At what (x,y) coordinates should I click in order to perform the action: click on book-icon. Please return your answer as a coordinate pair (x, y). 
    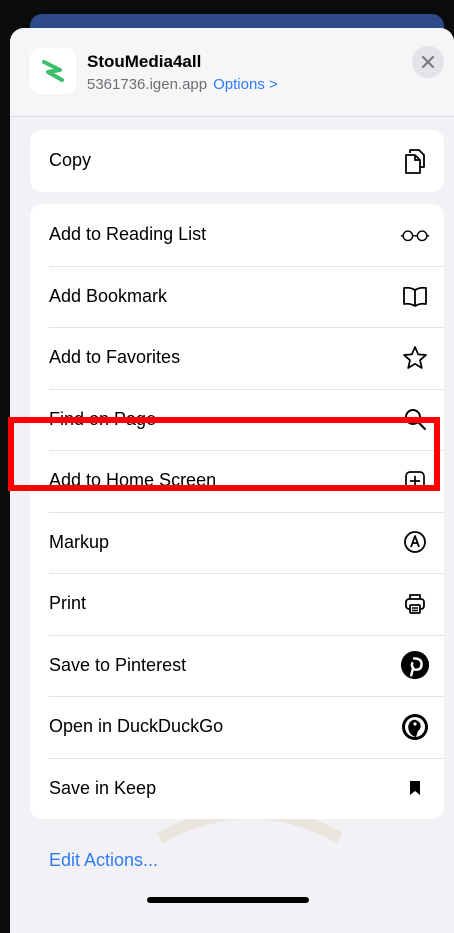
    Looking at the image, I should click on (415, 296).